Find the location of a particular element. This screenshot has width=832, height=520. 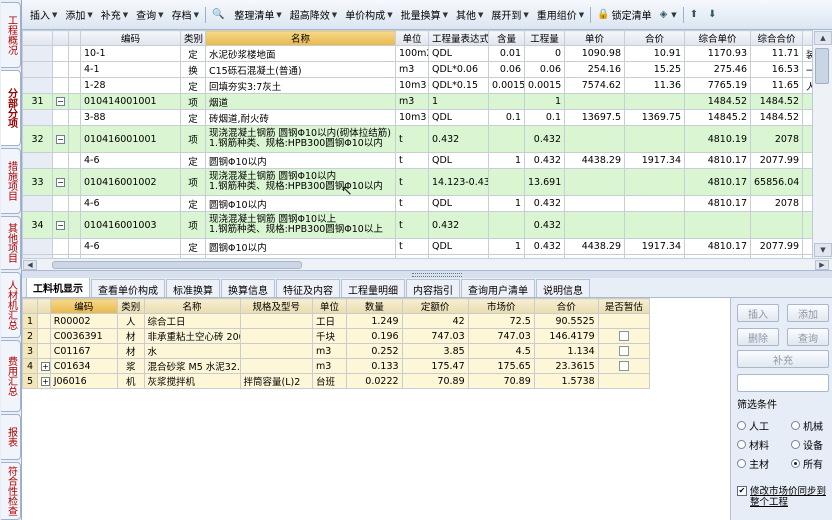

cell-market: 72.5 is located at coordinates (501, 321).